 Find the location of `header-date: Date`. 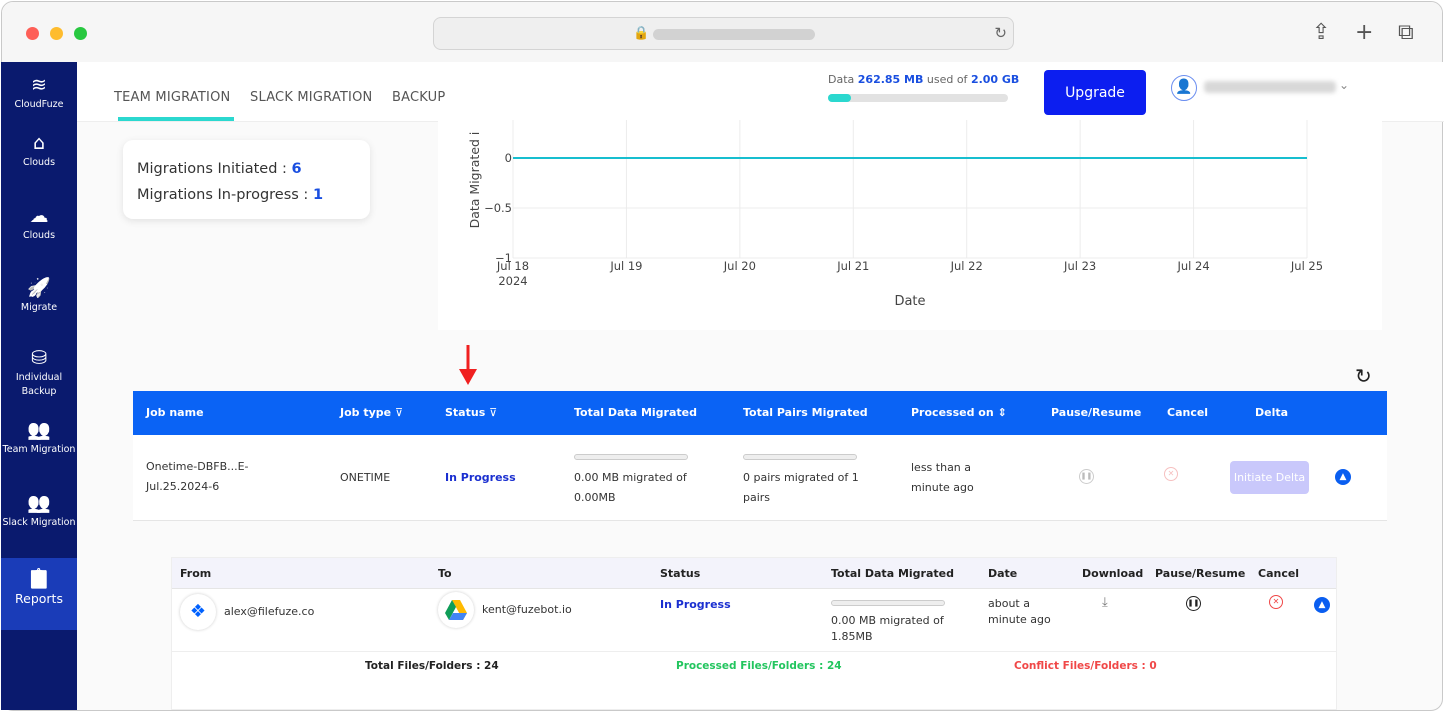

header-date: Date is located at coordinates (1003, 573).